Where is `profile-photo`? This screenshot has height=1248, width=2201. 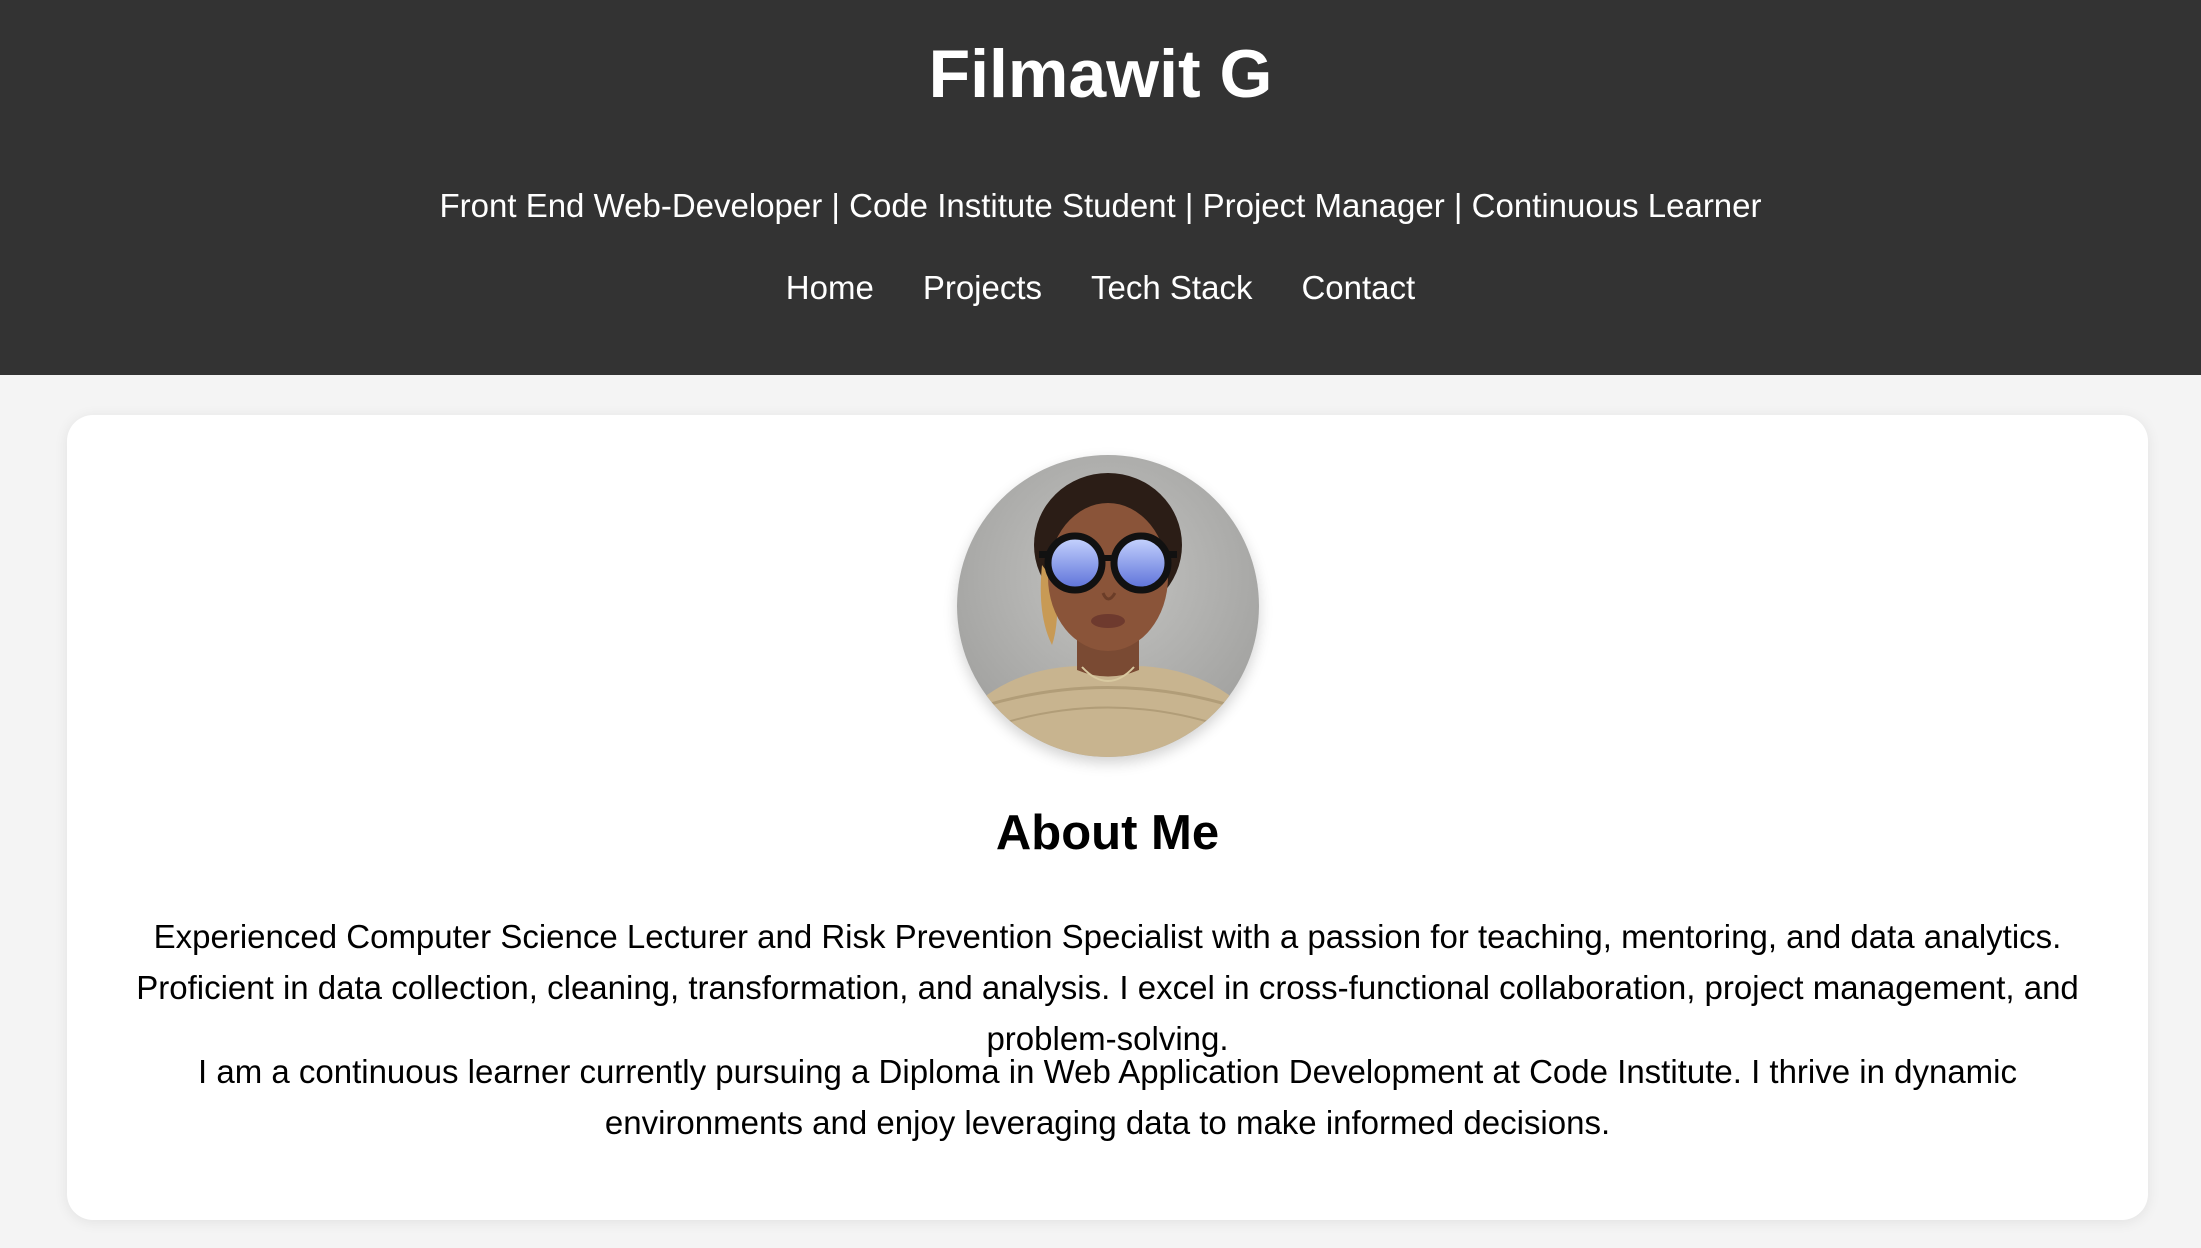 profile-photo is located at coordinates (1108, 606).